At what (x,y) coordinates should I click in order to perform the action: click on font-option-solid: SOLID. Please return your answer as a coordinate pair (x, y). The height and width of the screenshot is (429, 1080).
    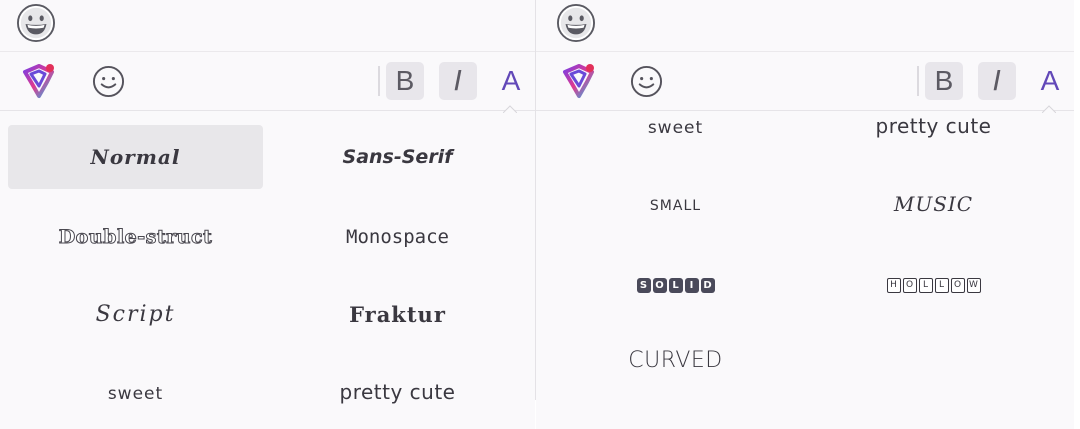
    Looking at the image, I should click on (675, 283).